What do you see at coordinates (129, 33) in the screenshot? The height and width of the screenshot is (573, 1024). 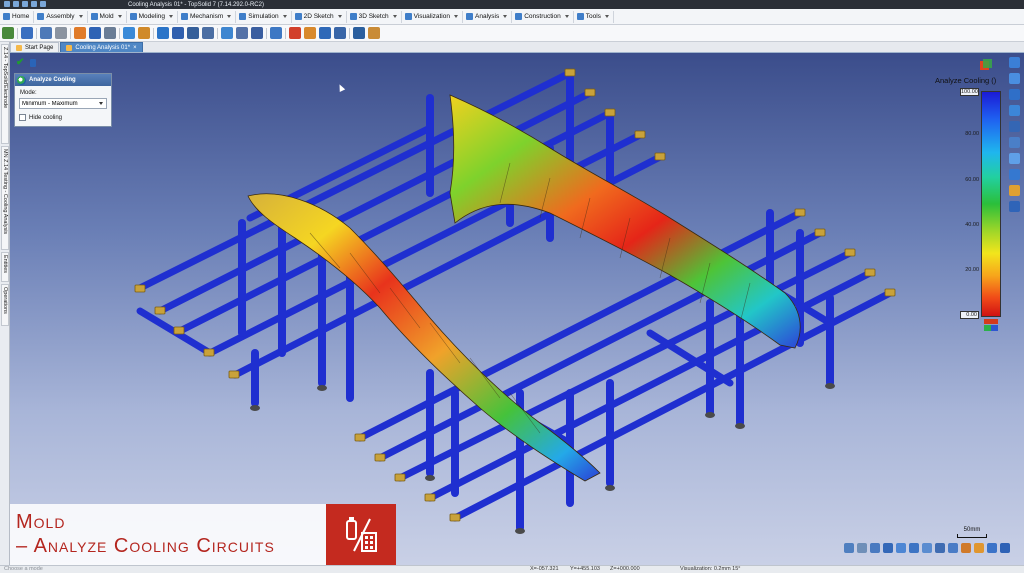 I see `cooling-circuit-icon` at bounding box center [129, 33].